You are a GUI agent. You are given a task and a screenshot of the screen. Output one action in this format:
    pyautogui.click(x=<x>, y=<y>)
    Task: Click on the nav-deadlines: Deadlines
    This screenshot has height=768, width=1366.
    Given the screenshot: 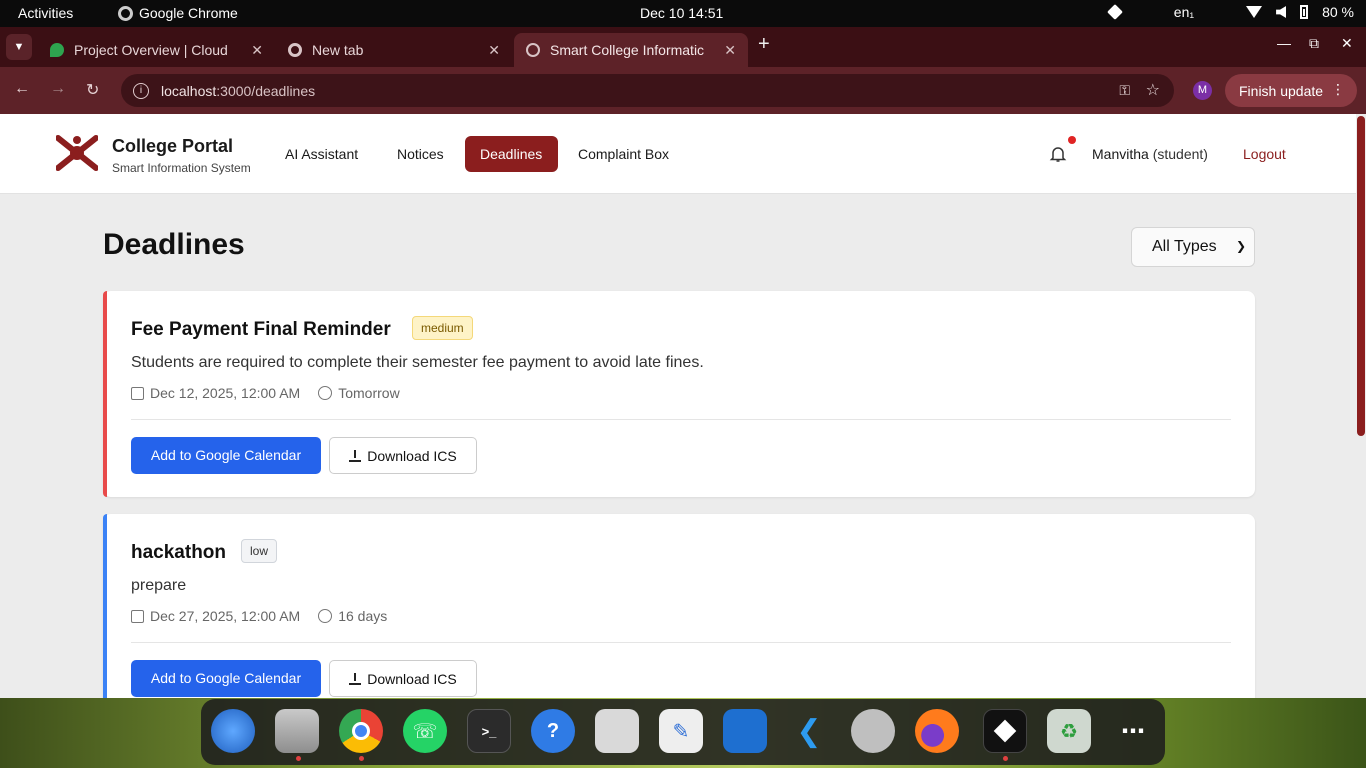 What is the action you would take?
    pyautogui.click(x=511, y=154)
    